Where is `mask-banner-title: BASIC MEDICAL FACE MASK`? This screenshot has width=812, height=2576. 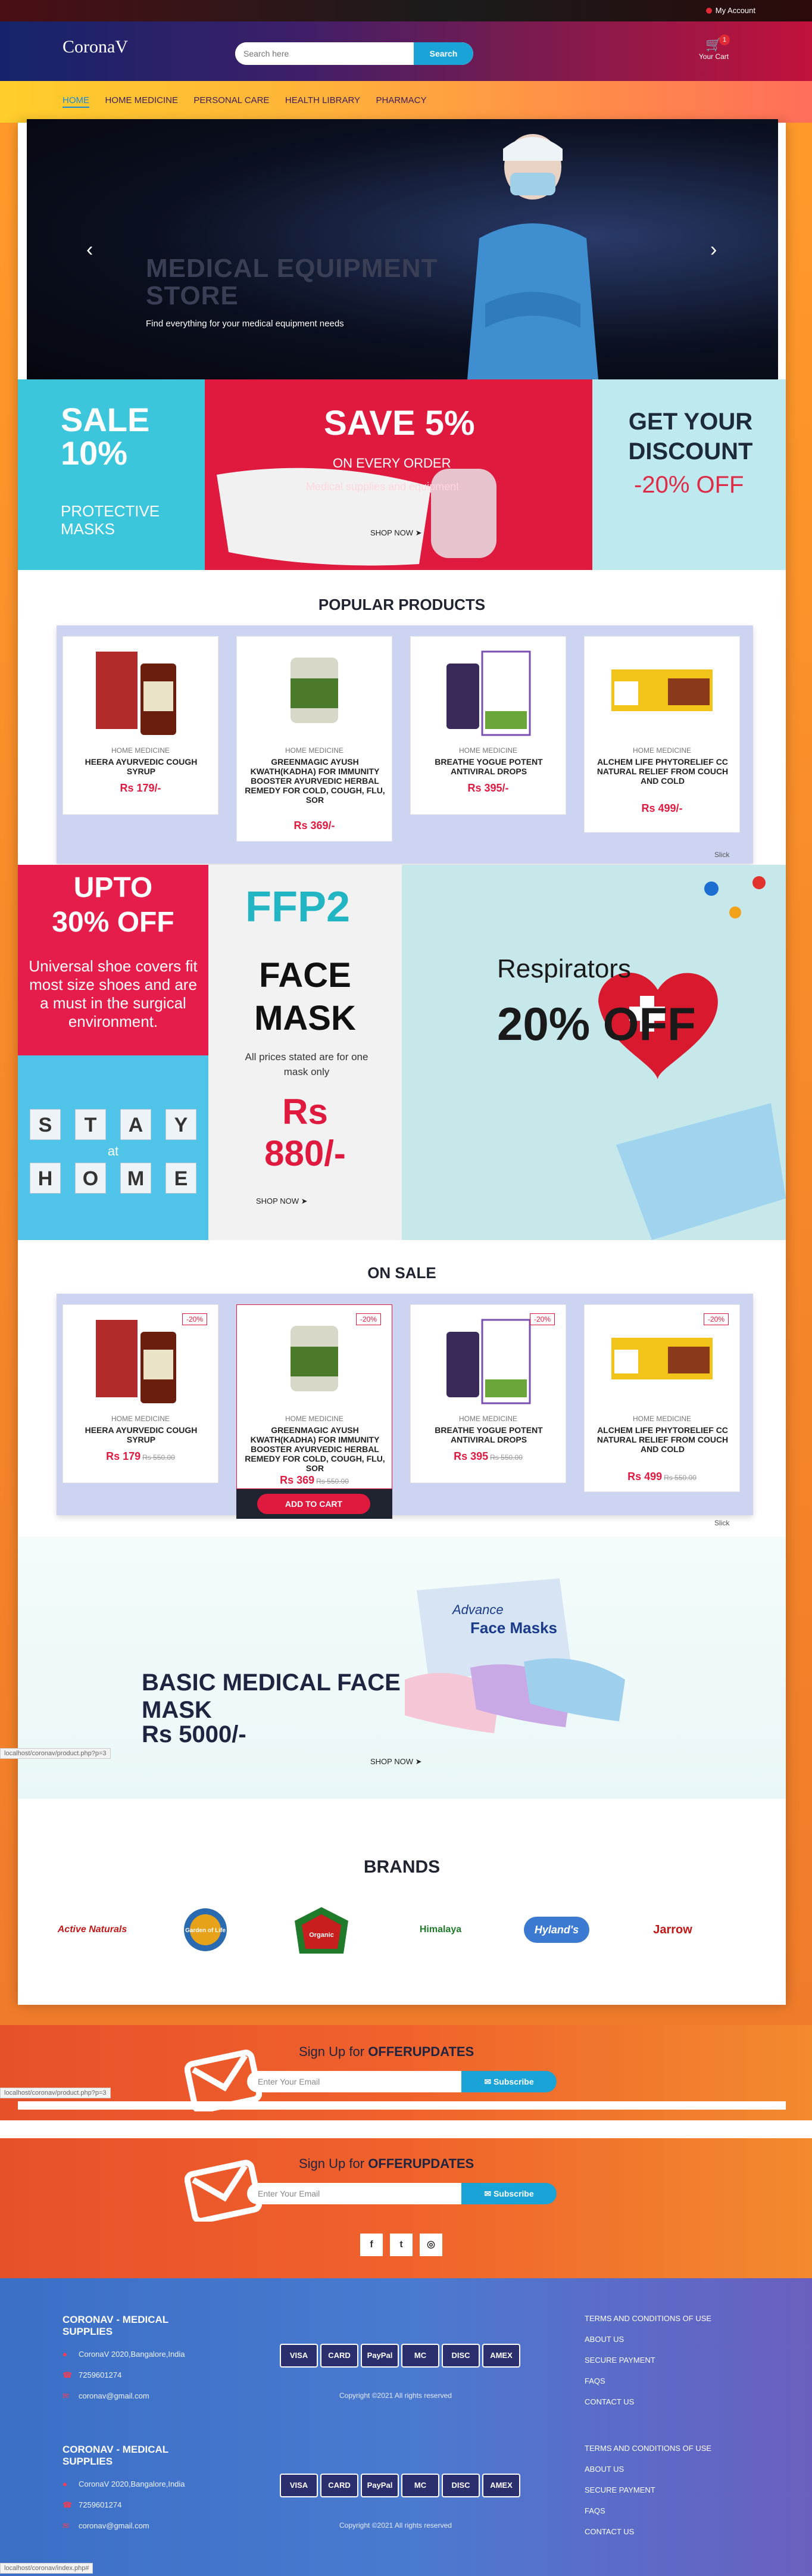 mask-banner-title: BASIC MEDICAL FACE MASK is located at coordinates (271, 1697).